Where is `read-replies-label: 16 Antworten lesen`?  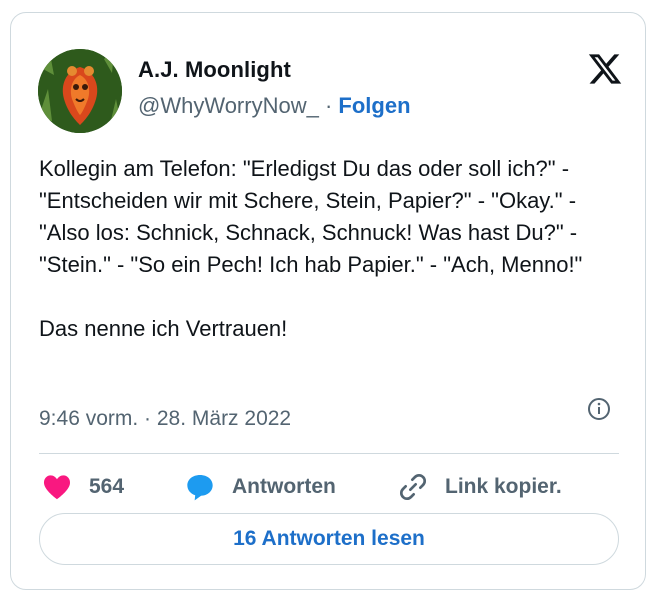 read-replies-label: 16 Antworten lesen is located at coordinates (329, 538).